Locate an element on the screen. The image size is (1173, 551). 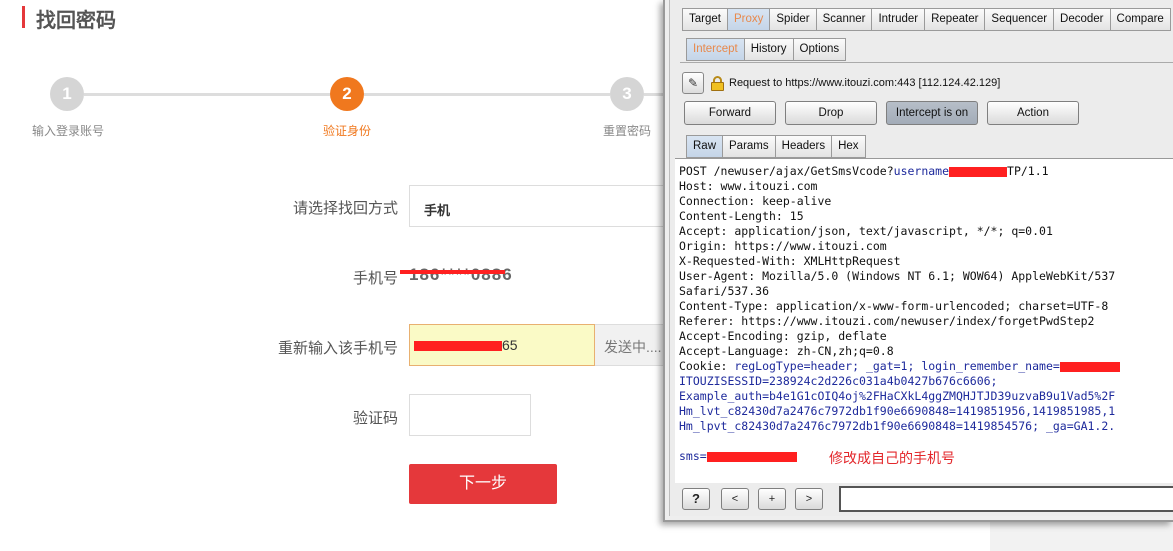
message-tabs: Raw Params Headers Hex is located at coordinates (776, 146).